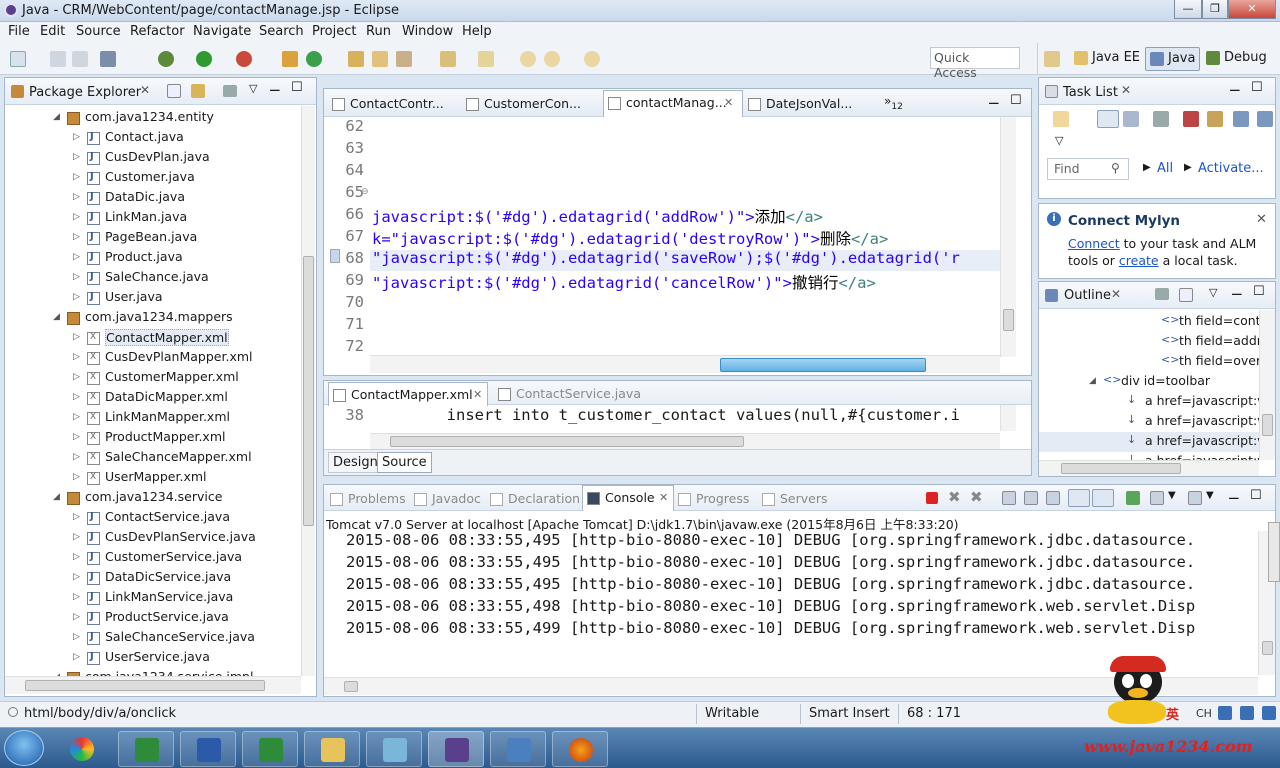 The width and height of the screenshot is (1280, 768). What do you see at coordinates (1149, 468) in the screenshot?
I see `outline-hscrollbar` at bounding box center [1149, 468].